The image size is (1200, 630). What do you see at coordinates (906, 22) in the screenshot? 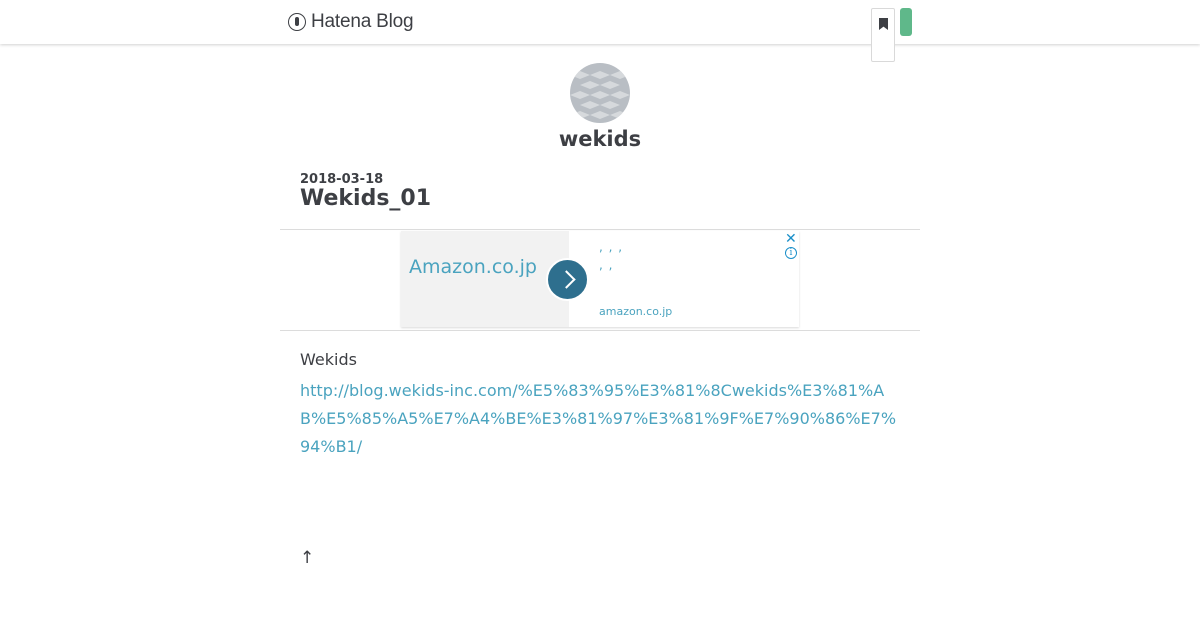
I see `menu-toggle-button` at bounding box center [906, 22].